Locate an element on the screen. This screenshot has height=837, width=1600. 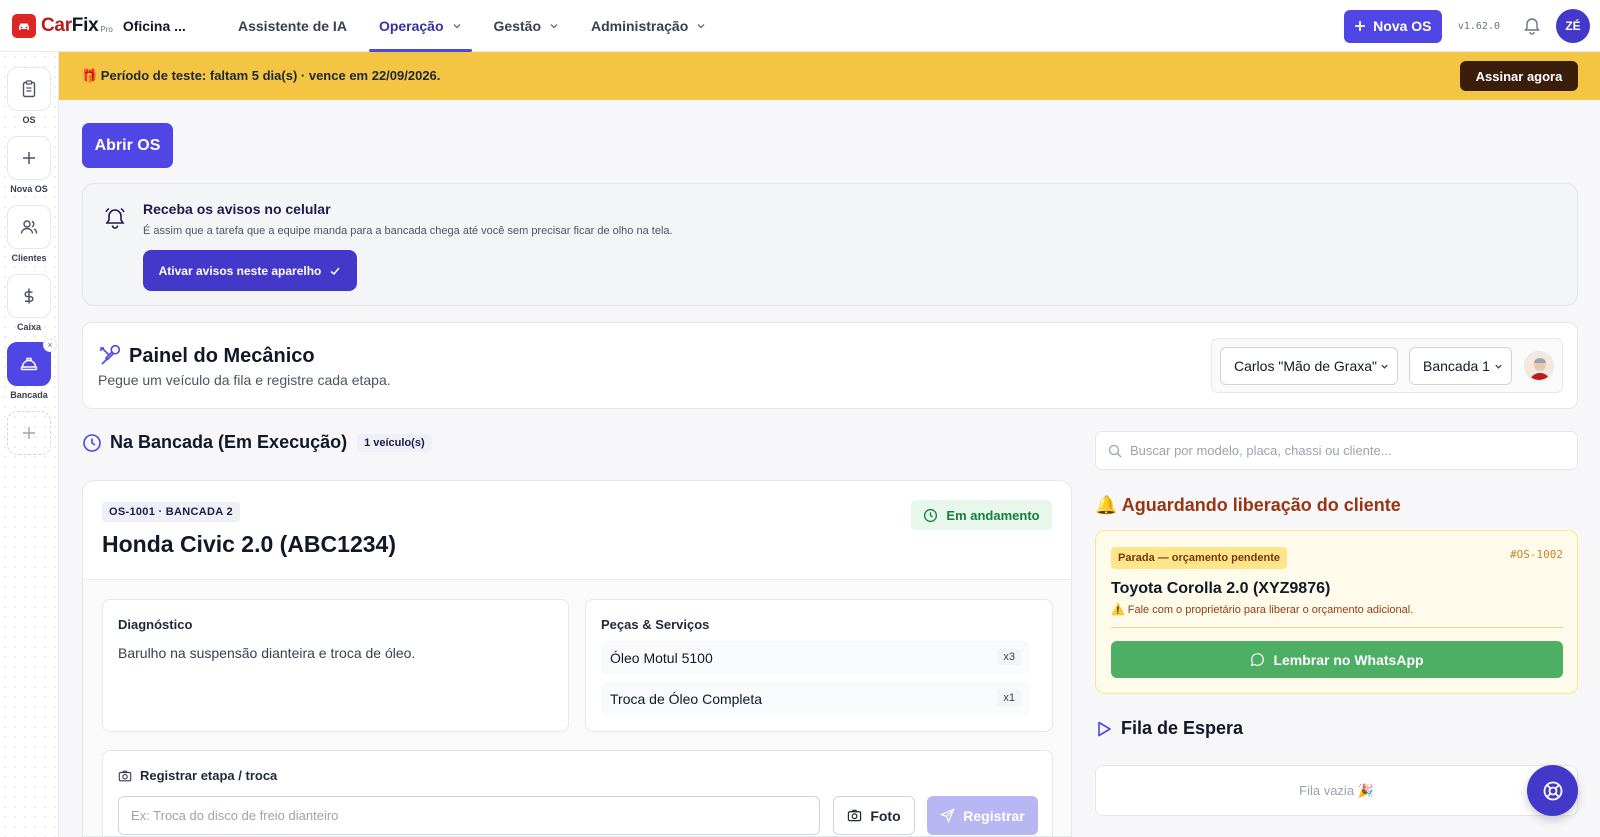
check-icon is located at coordinates (335, 271).